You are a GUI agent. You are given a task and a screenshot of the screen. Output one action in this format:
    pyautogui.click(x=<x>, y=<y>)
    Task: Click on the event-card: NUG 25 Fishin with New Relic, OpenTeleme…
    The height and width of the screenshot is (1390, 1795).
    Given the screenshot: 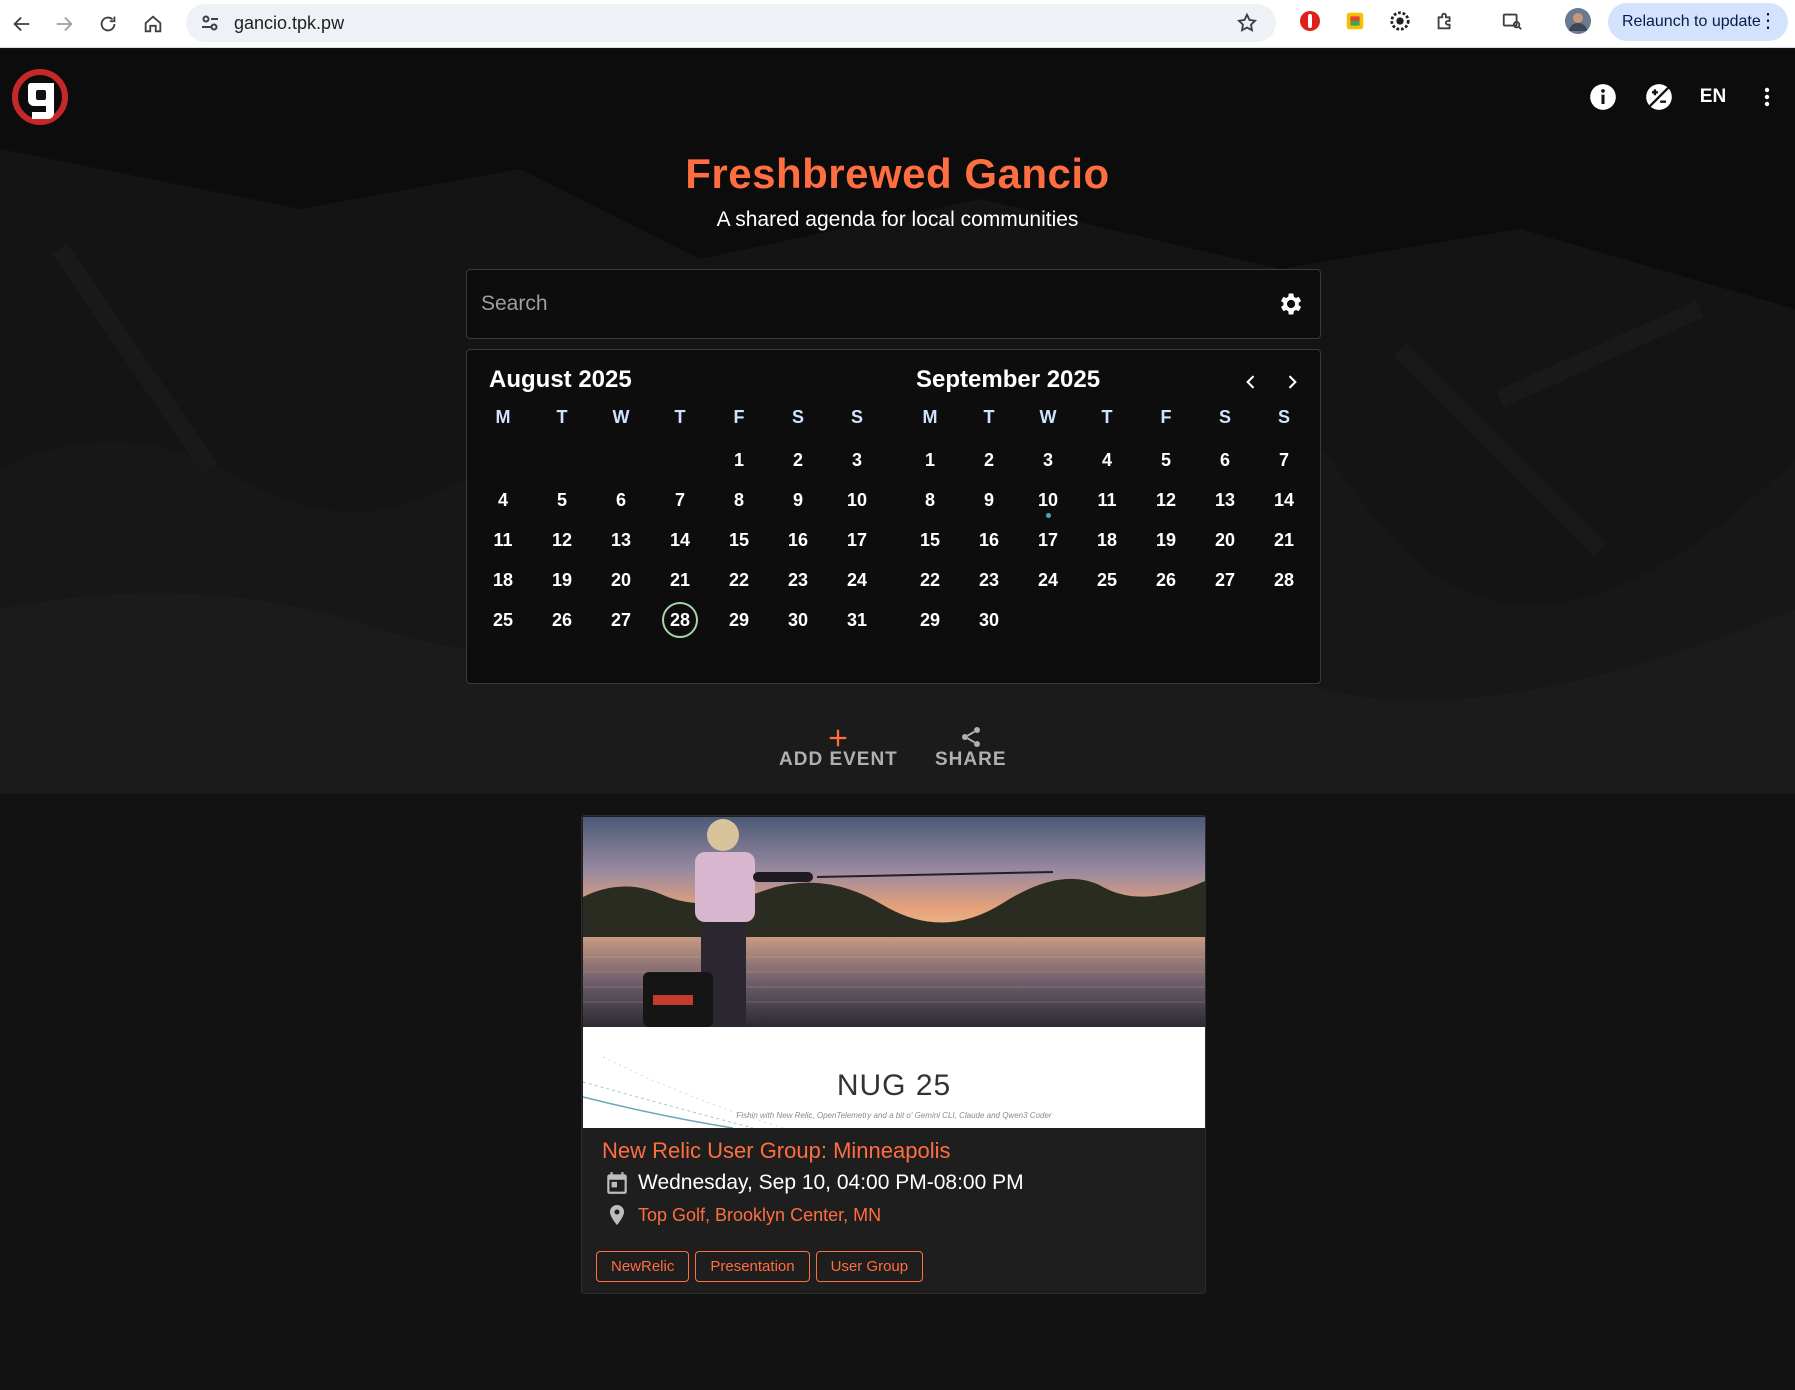 What is the action you would take?
    pyautogui.click(x=893, y=1054)
    